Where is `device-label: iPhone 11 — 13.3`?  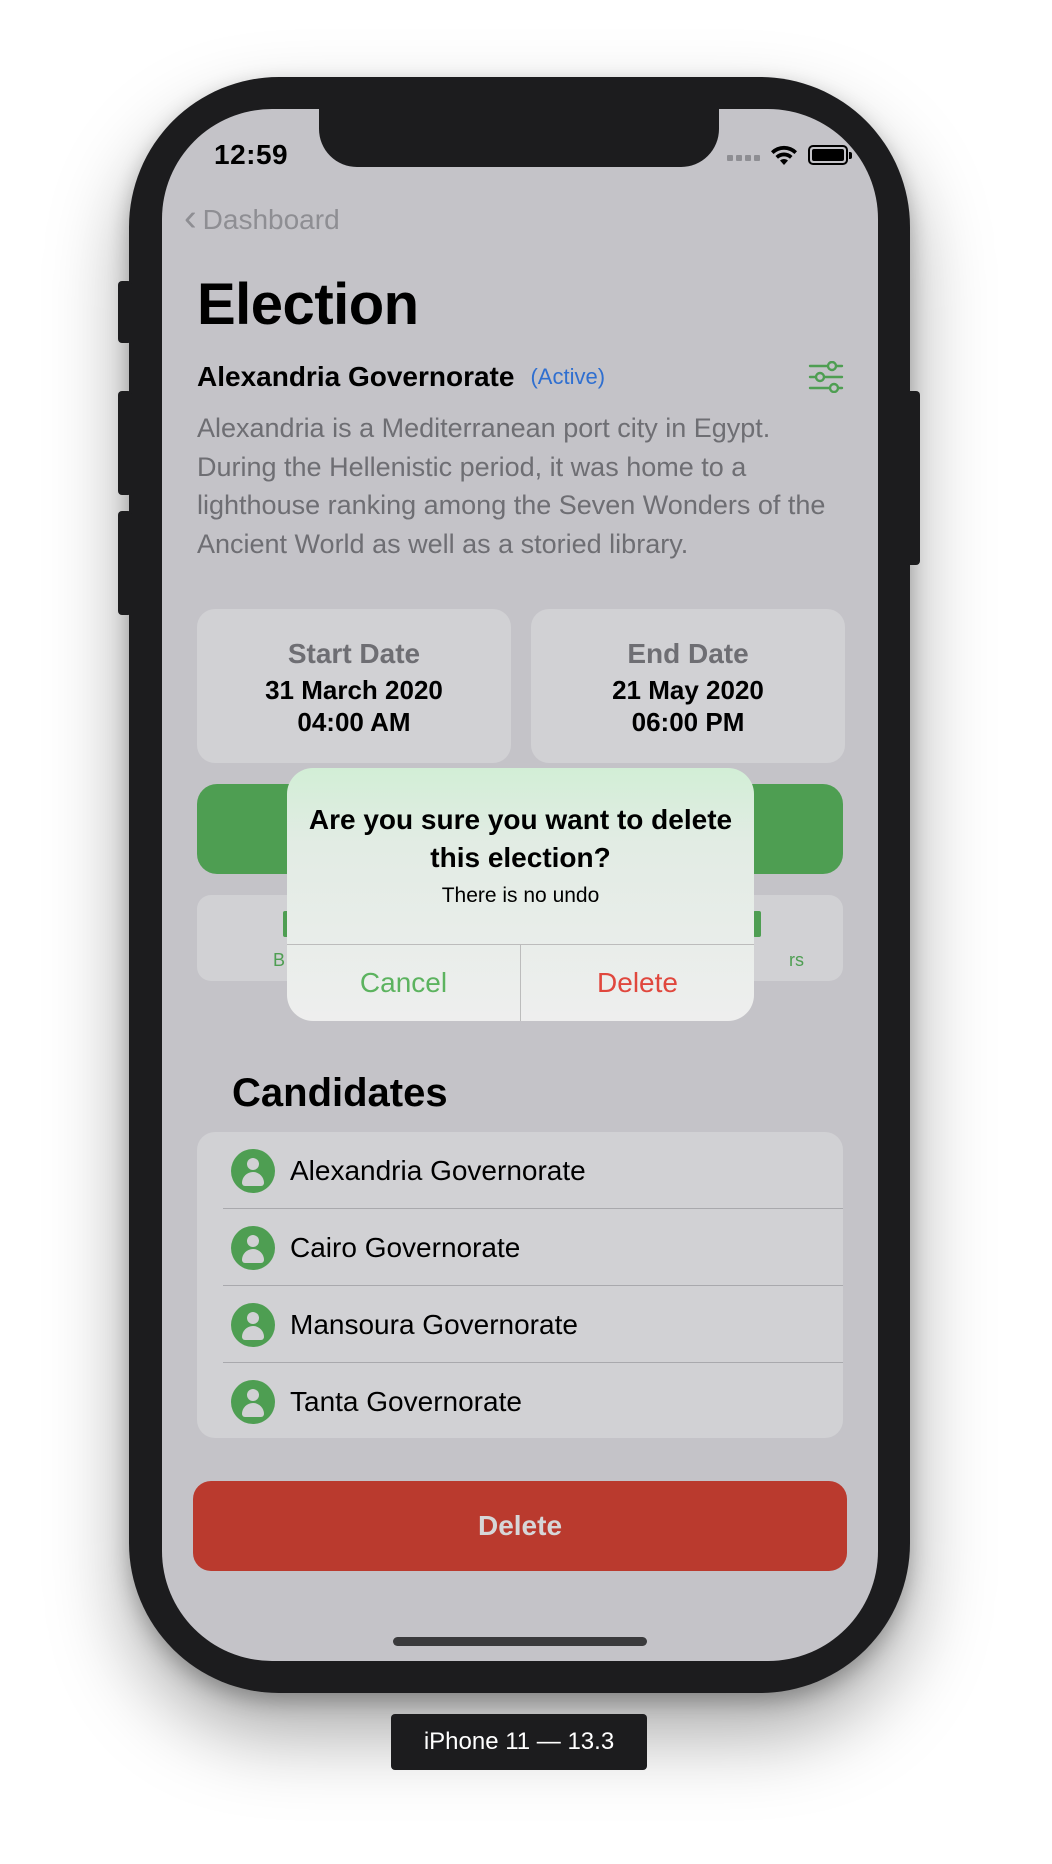
device-label: iPhone 11 — 13.3 is located at coordinates (519, 1742).